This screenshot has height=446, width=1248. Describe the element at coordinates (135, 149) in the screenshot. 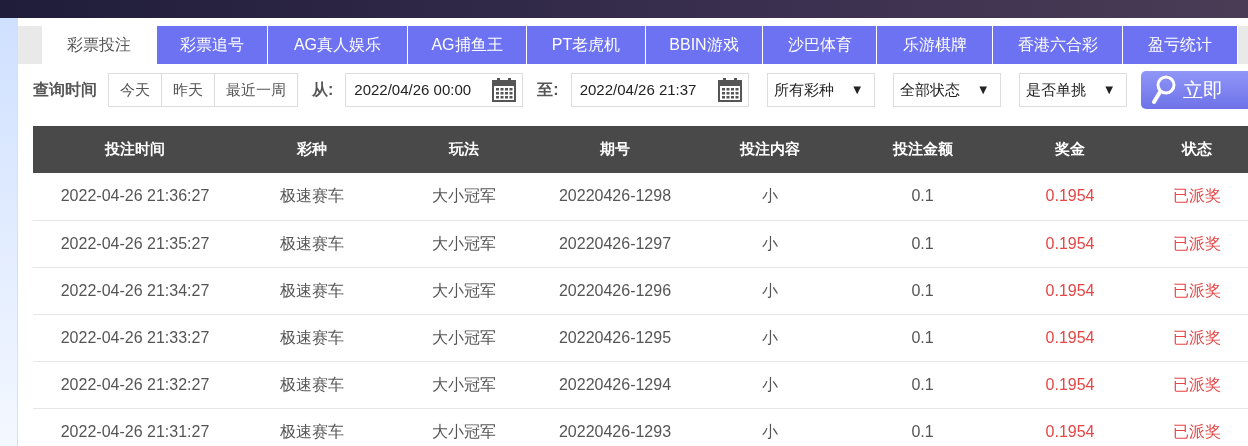

I see `column-header: 投注时间` at that location.